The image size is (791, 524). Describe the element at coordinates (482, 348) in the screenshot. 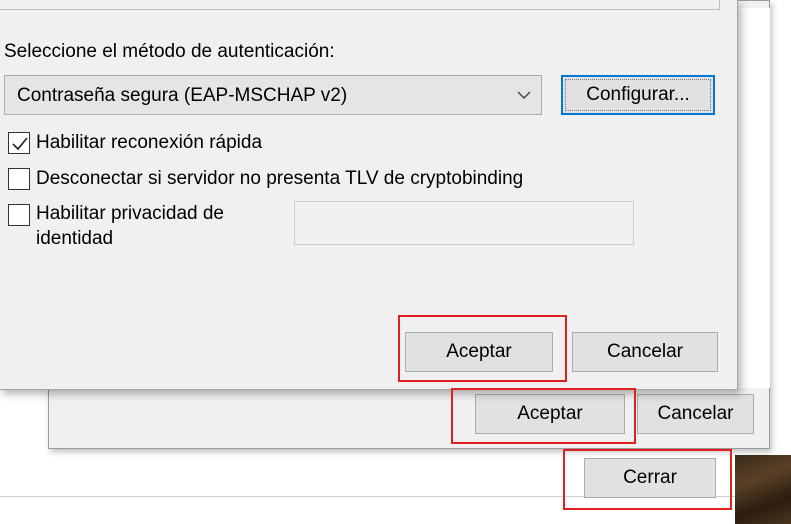

I see `highlight-front-ok` at that location.